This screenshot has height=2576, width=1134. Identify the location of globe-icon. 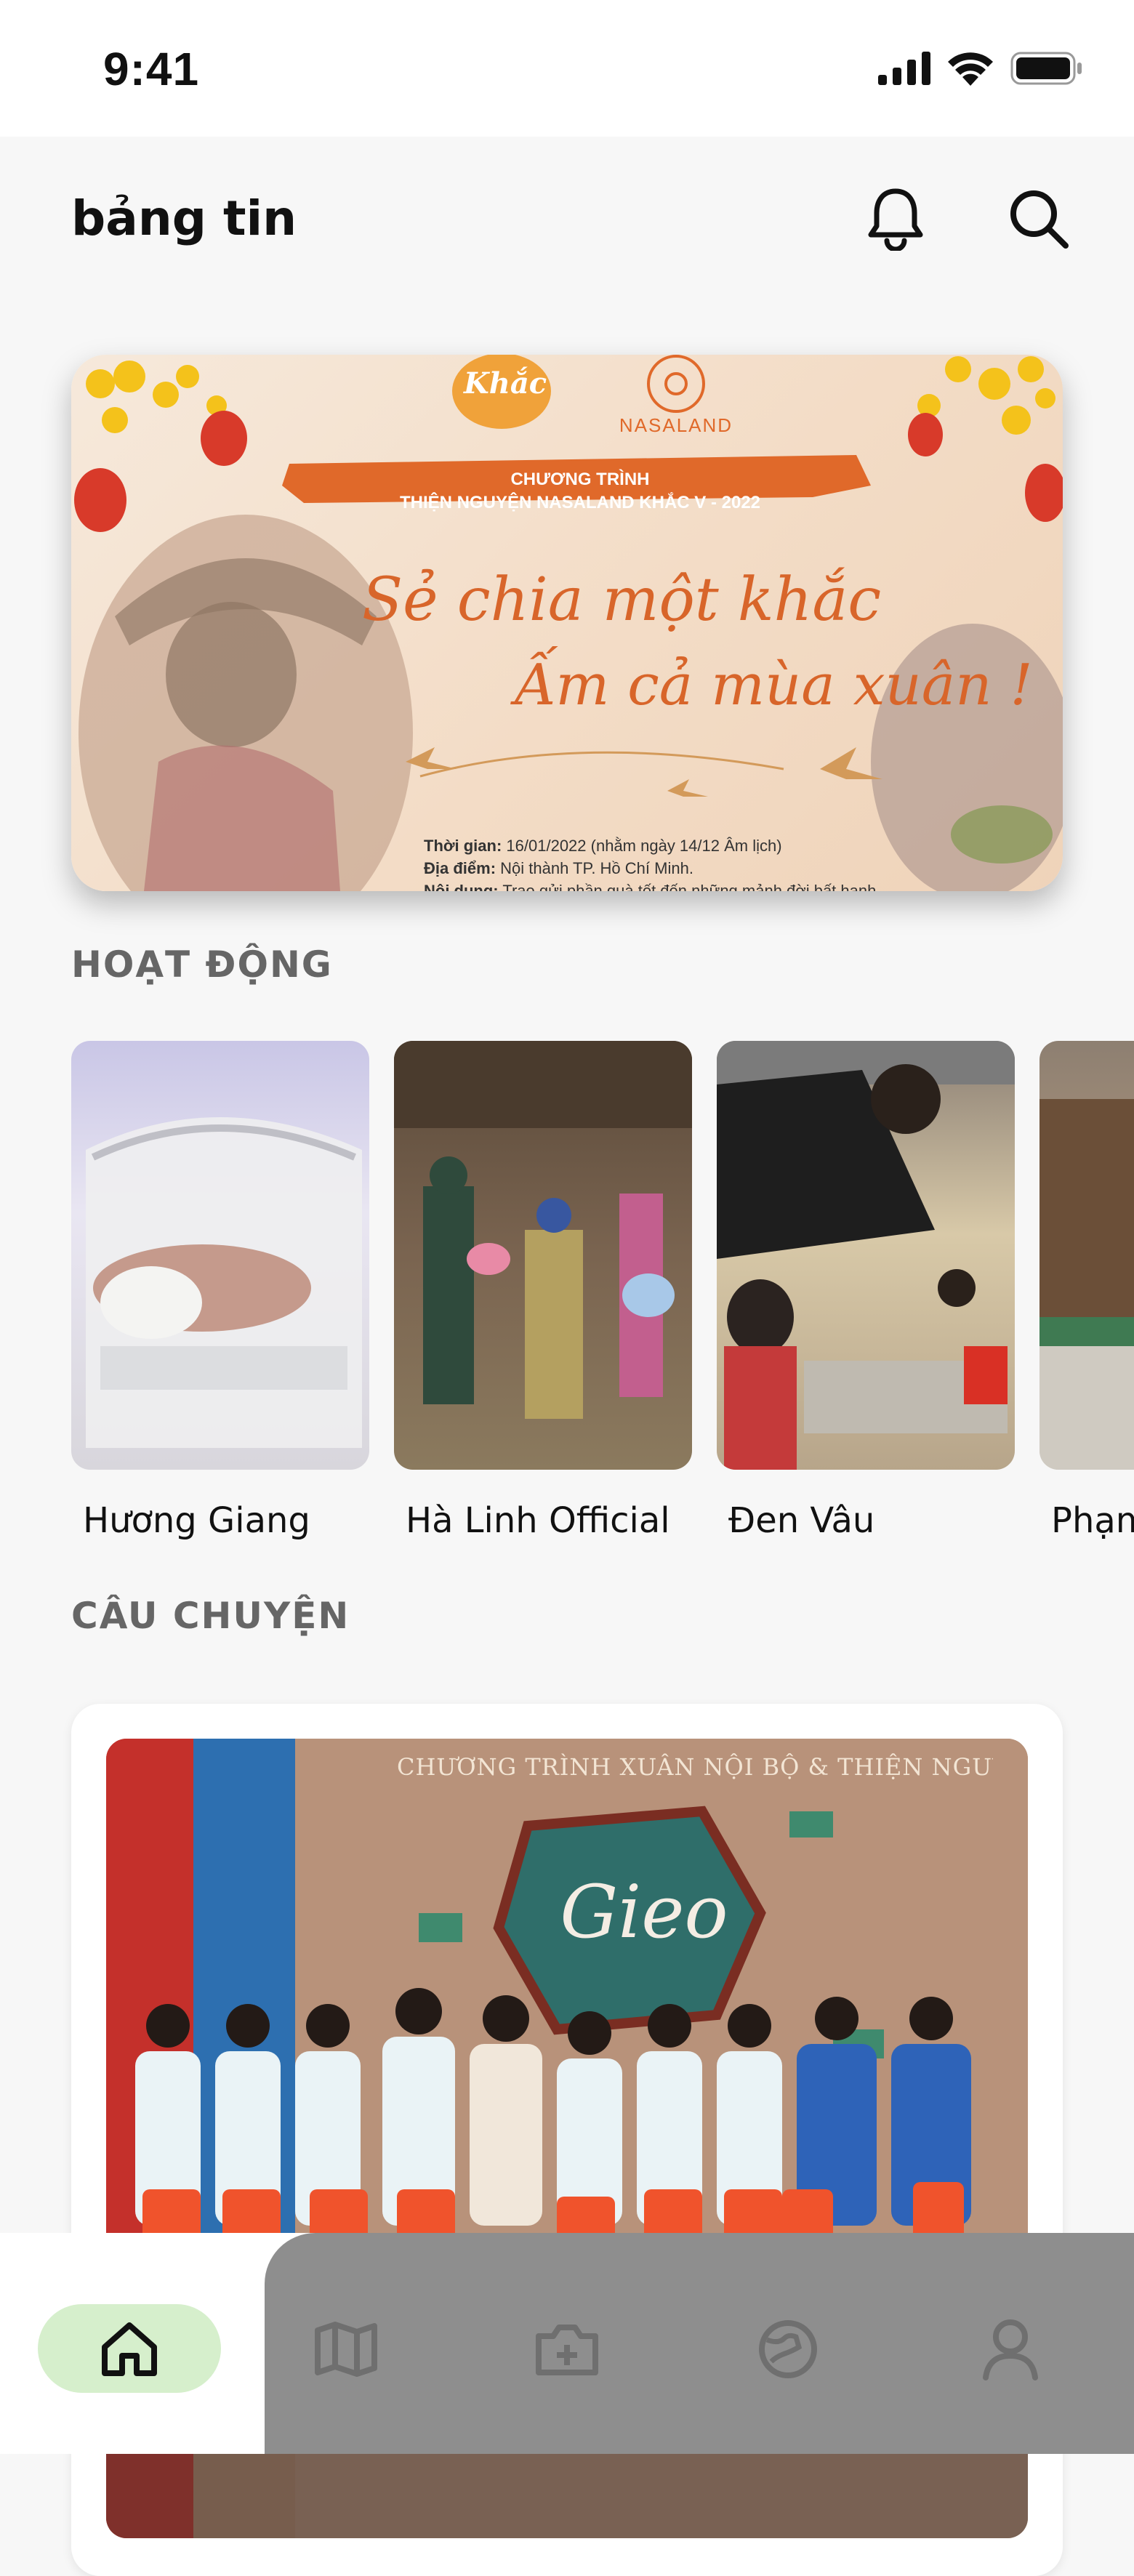
(788, 2349).